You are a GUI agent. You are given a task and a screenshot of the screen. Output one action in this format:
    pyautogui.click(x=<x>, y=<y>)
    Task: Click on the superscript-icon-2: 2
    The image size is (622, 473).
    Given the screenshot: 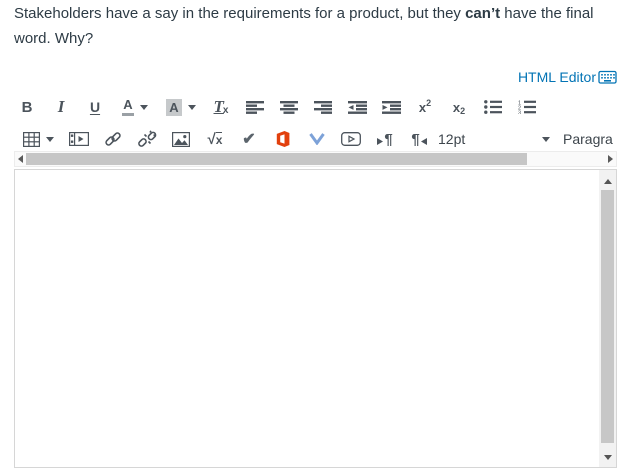 What is the action you would take?
    pyautogui.click(x=429, y=103)
    